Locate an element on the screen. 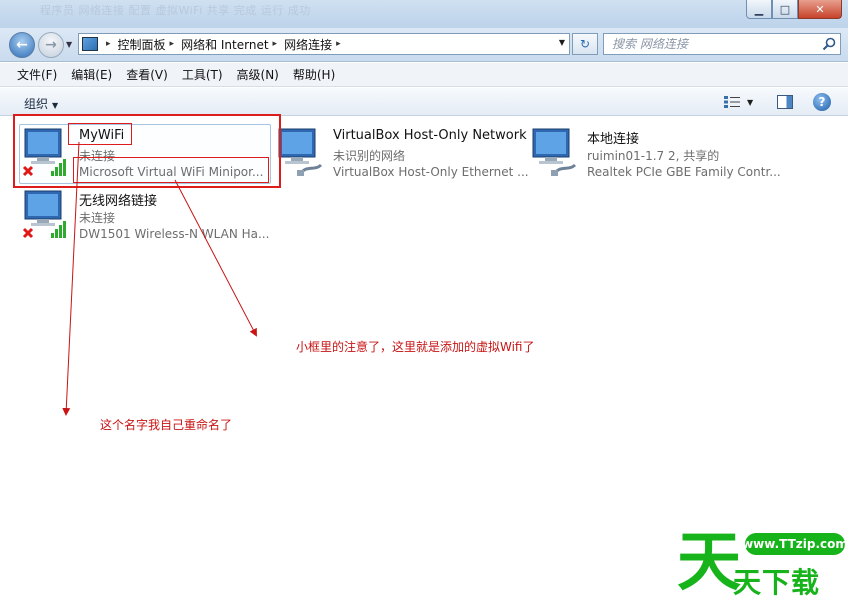  maximize-button: □ is located at coordinates (785, 9).